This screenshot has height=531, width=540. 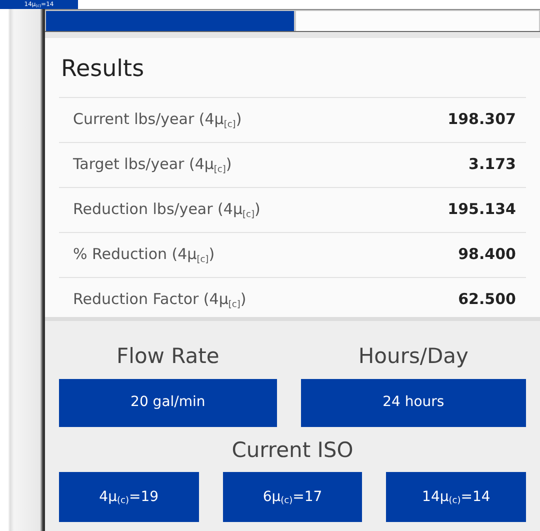 What do you see at coordinates (456, 497) in the screenshot?
I see `iso-button: 14μ$_{(c)}$=14` at bounding box center [456, 497].